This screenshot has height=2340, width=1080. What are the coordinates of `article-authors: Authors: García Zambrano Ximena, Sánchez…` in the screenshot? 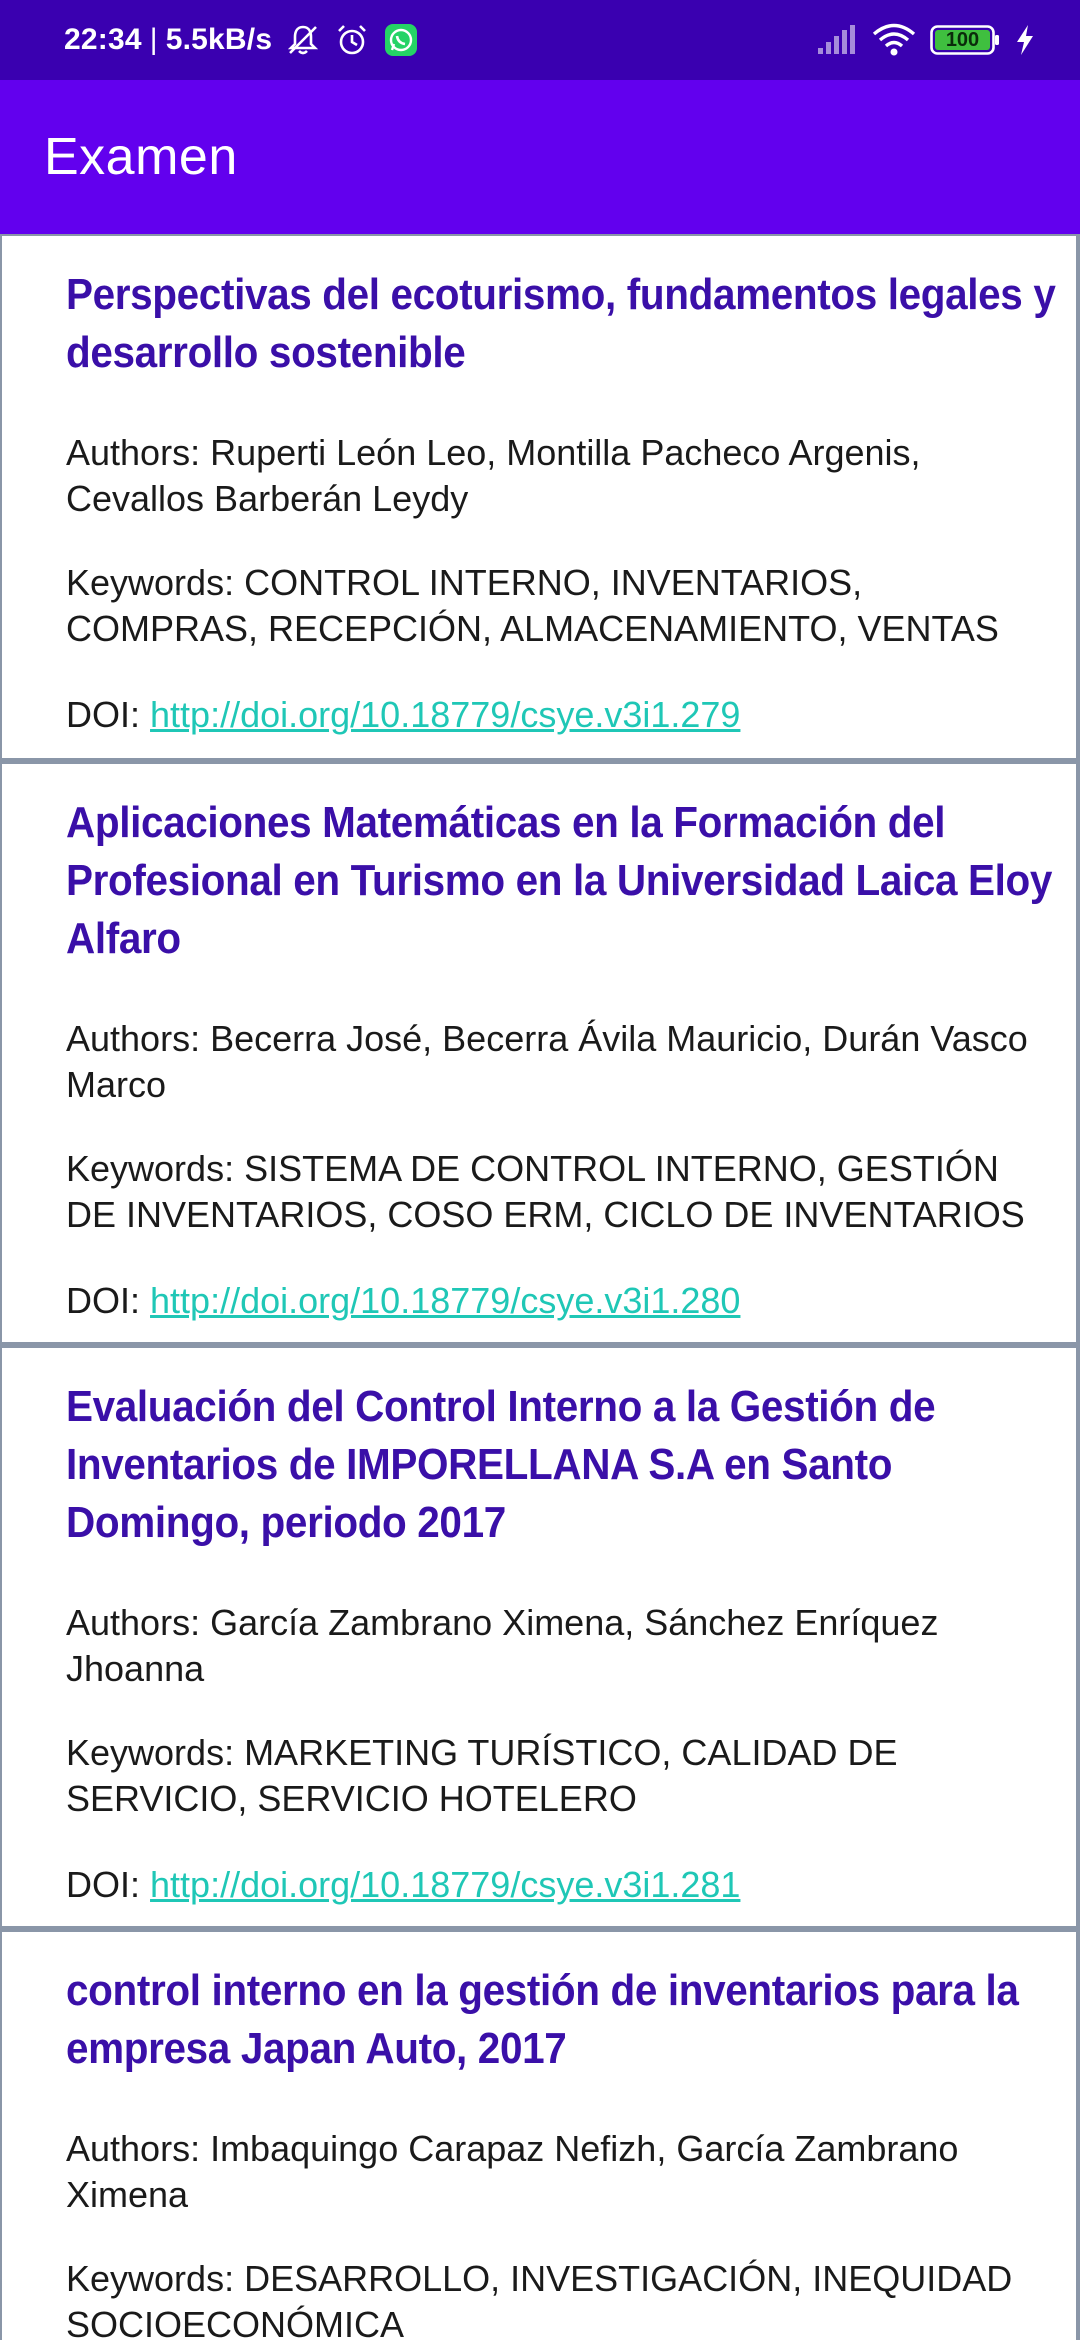 It's located at (502, 1645).